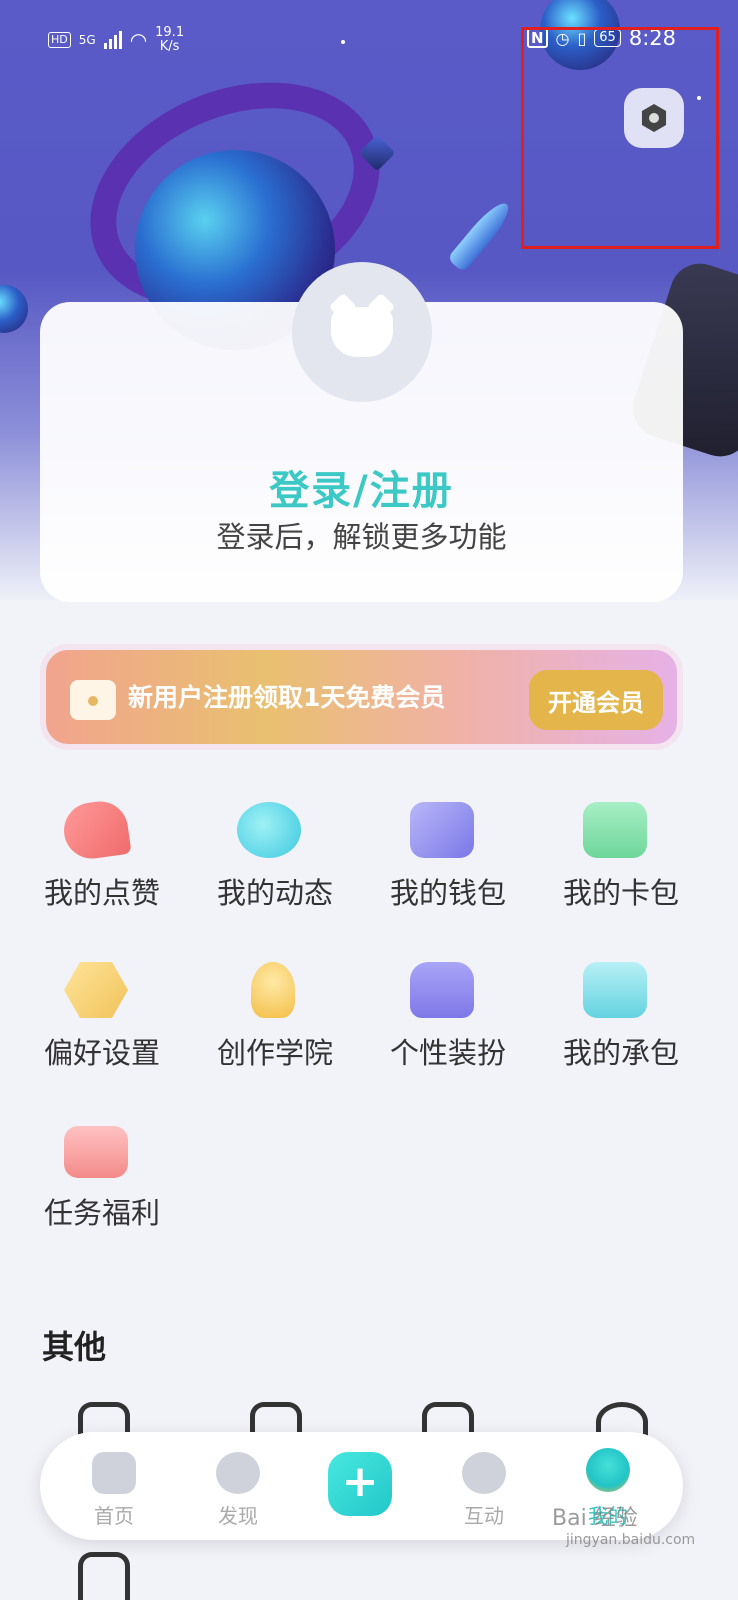  What do you see at coordinates (448, 1022) in the screenshot?
I see `feature-personal-decor: 个性装扮` at bounding box center [448, 1022].